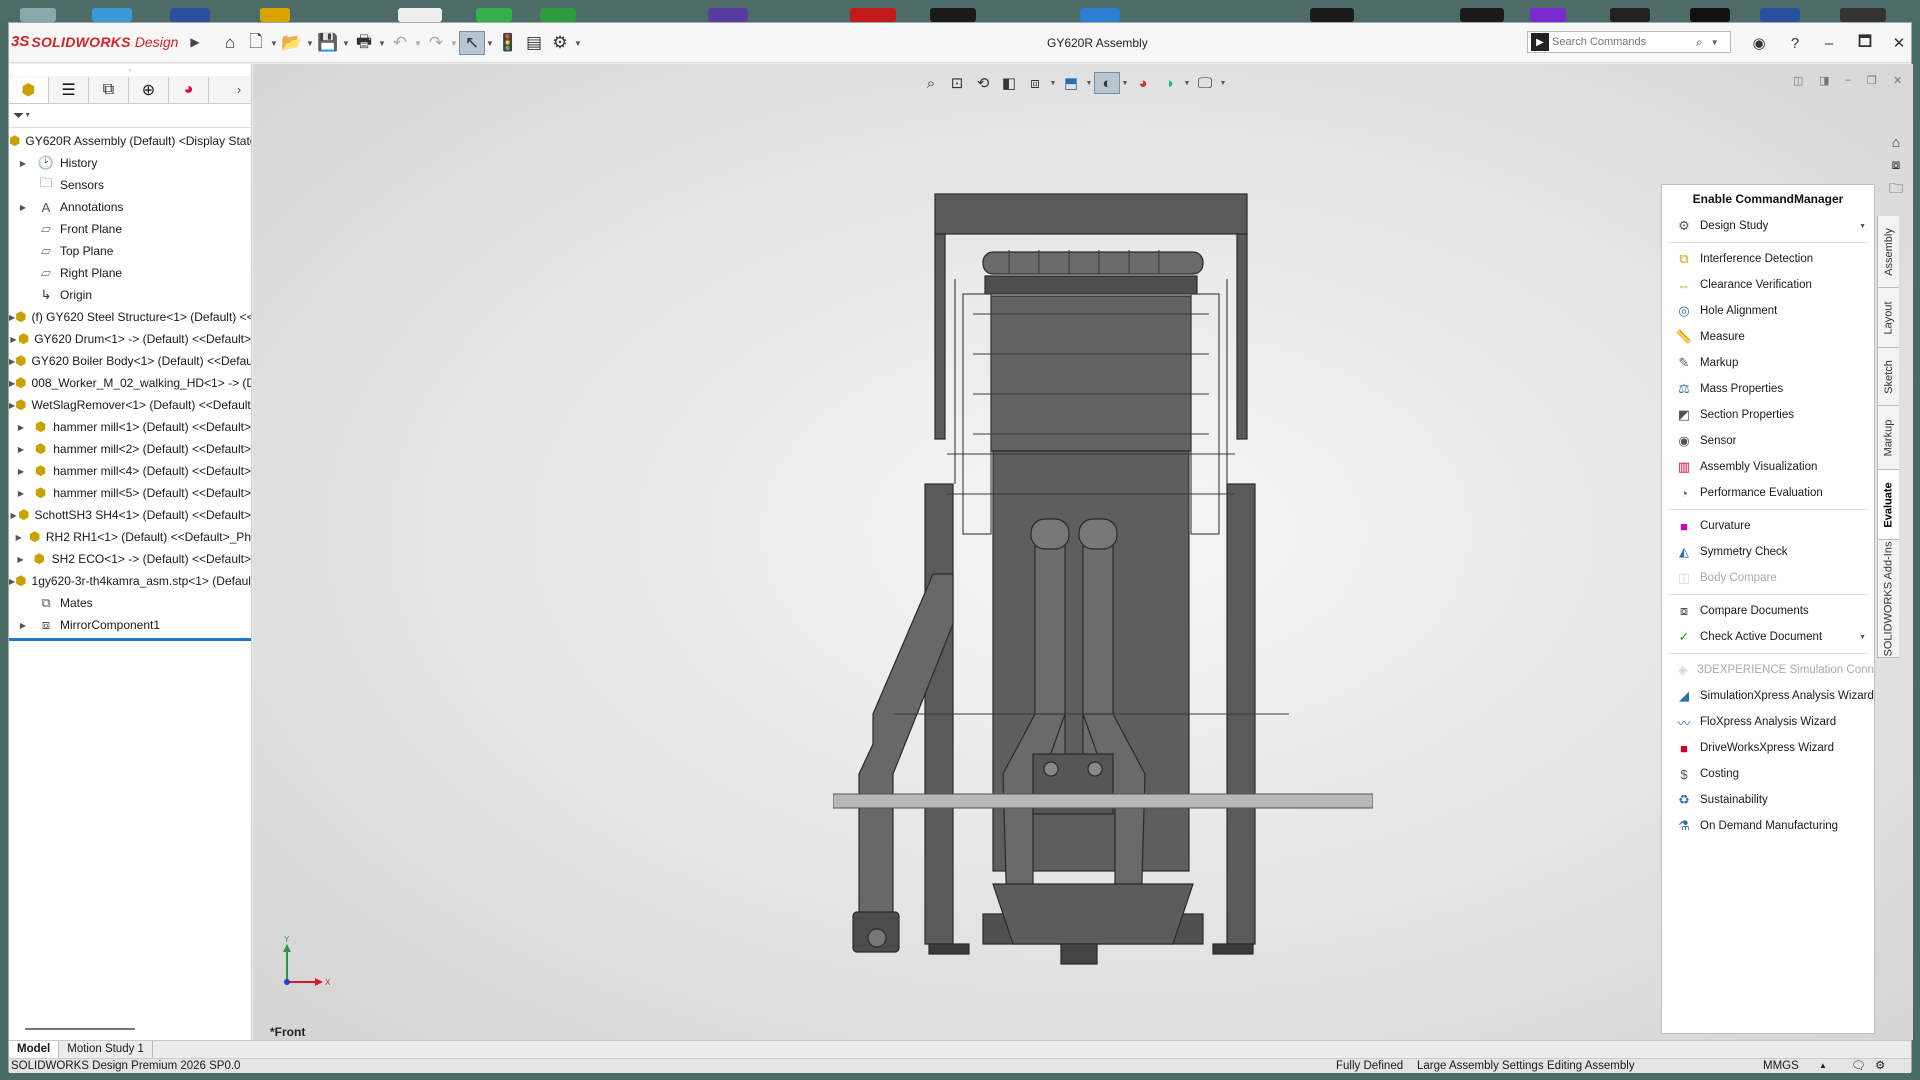 This screenshot has height=1080, width=1920. What do you see at coordinates (1768, 696) in the screenshot?
I see `command-simulationxpress: ◢ SimulationXpress Analysis Wizard` at bounding box center [1768, 696].